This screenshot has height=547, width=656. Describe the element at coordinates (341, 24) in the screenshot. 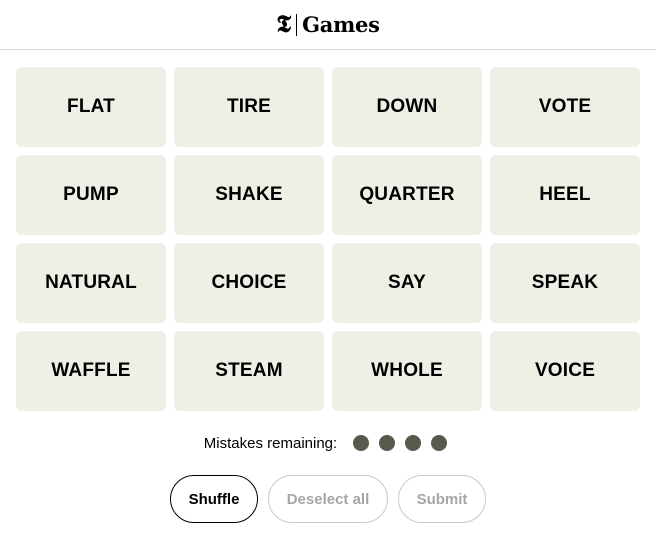

I see `brand-name: Games` at that location.